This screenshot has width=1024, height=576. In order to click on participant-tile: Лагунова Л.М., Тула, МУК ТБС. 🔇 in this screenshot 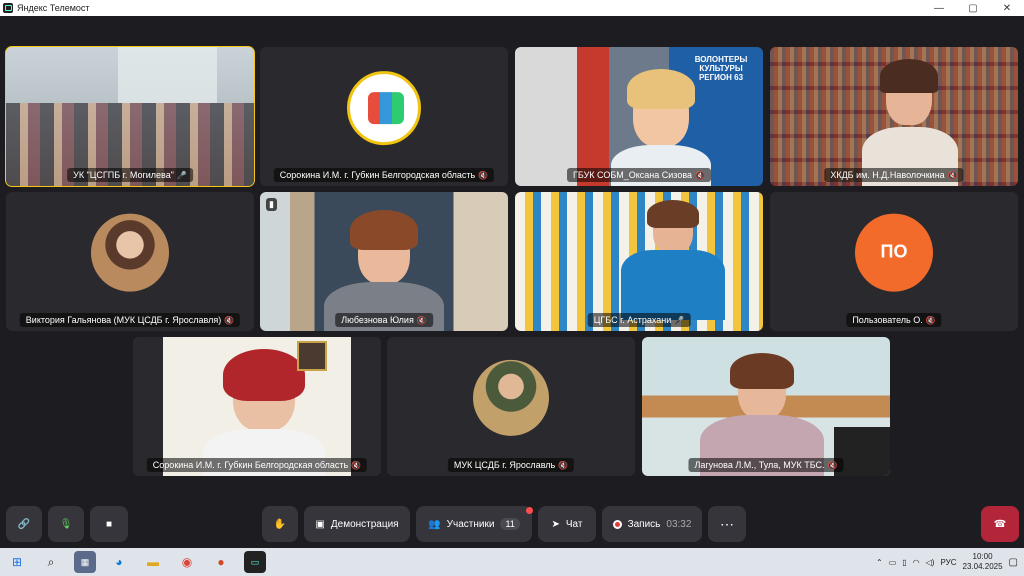, I will do `click(766, 406)`.